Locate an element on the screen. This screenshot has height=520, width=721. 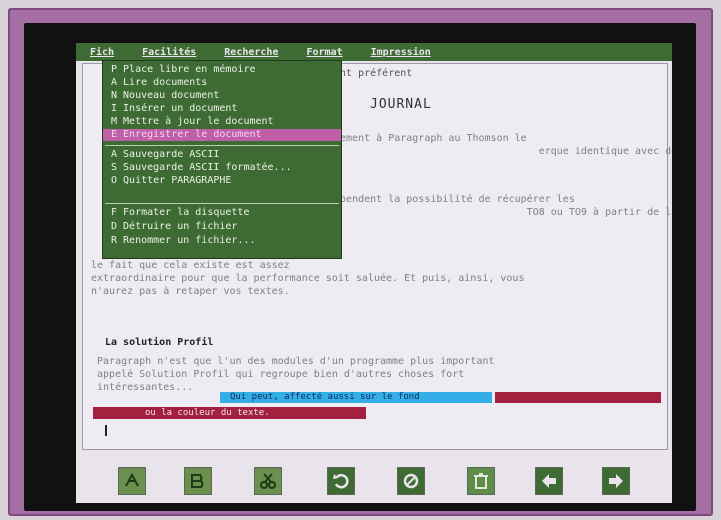
menu-item-place-libre: P Place libre en mémoire is located at coordinates (183, 70).